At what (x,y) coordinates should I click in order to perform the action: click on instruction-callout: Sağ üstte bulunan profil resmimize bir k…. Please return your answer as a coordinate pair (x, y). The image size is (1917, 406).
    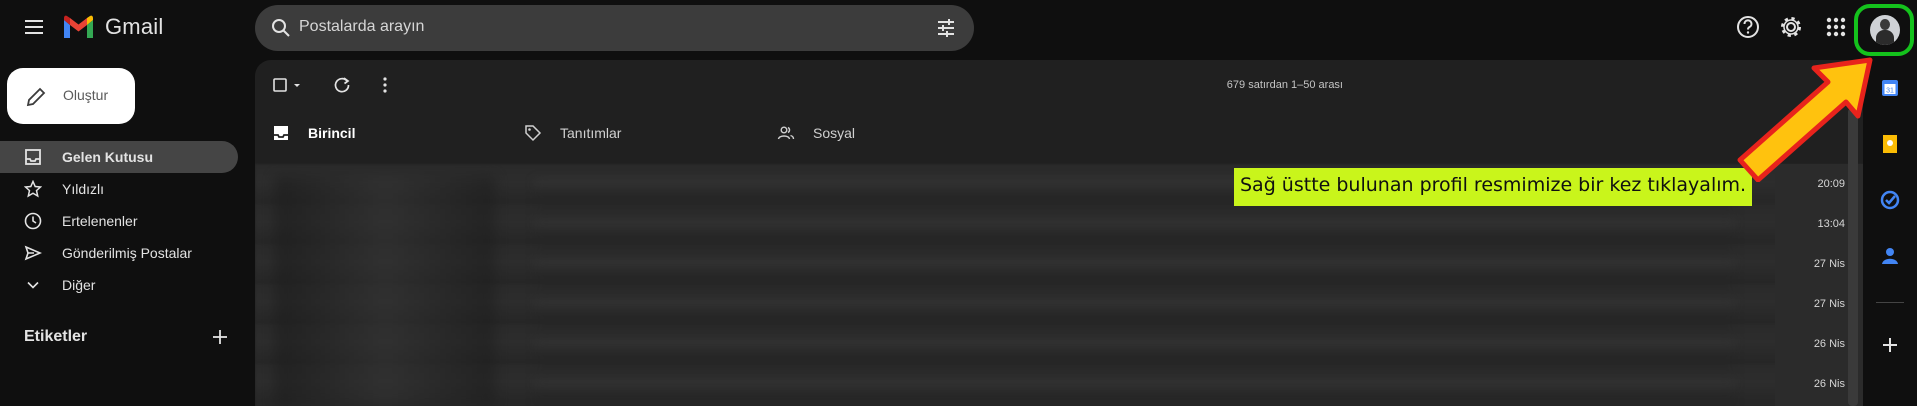
    Looking at the image, I should click on (1493, 187).